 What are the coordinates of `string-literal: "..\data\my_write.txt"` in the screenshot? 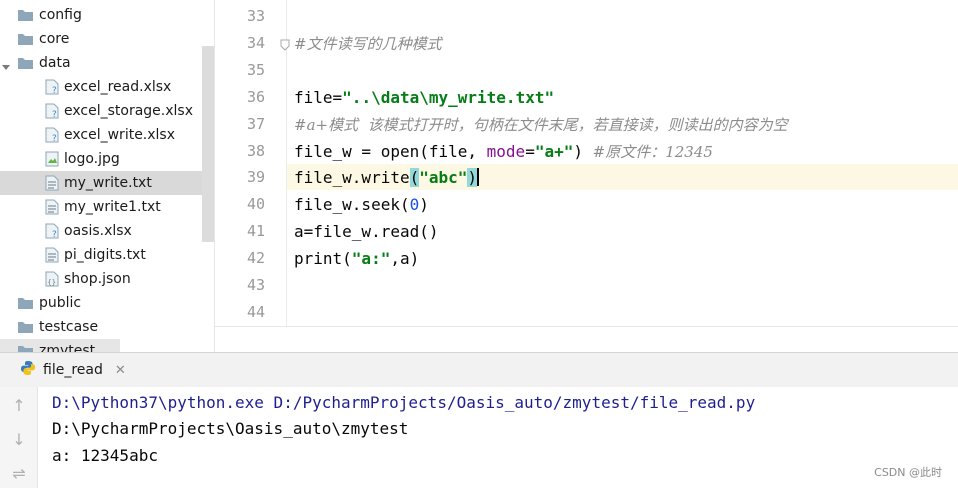 It's located at (448, 97).